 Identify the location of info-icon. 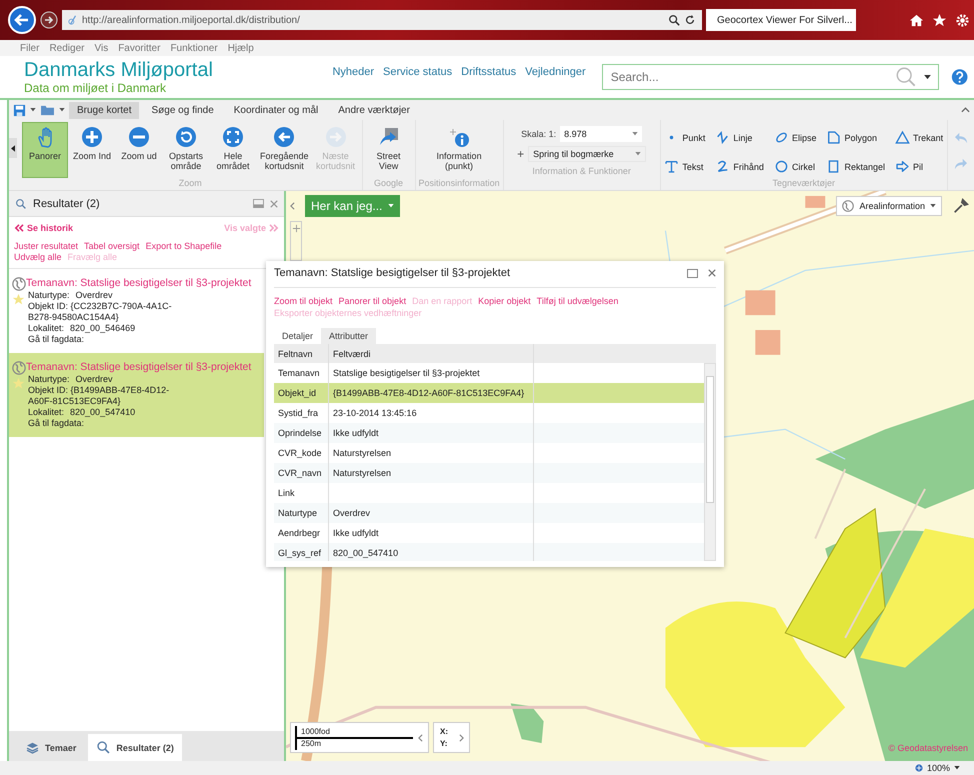
(459, 137).